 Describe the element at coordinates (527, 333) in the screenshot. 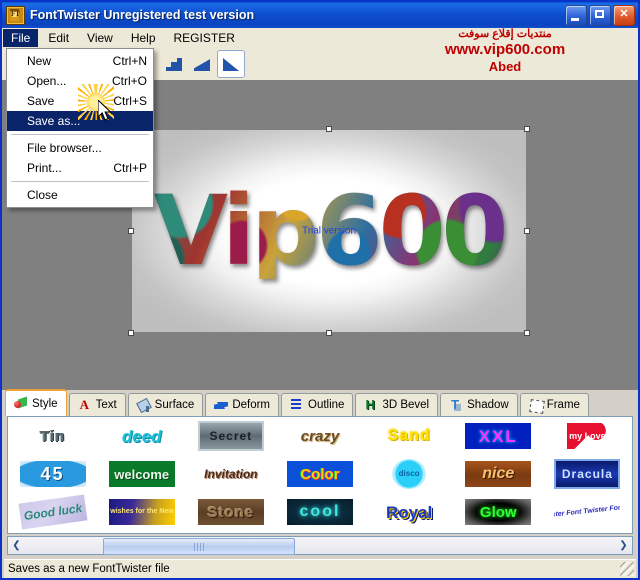

I see `resize-handle-se` at that location.